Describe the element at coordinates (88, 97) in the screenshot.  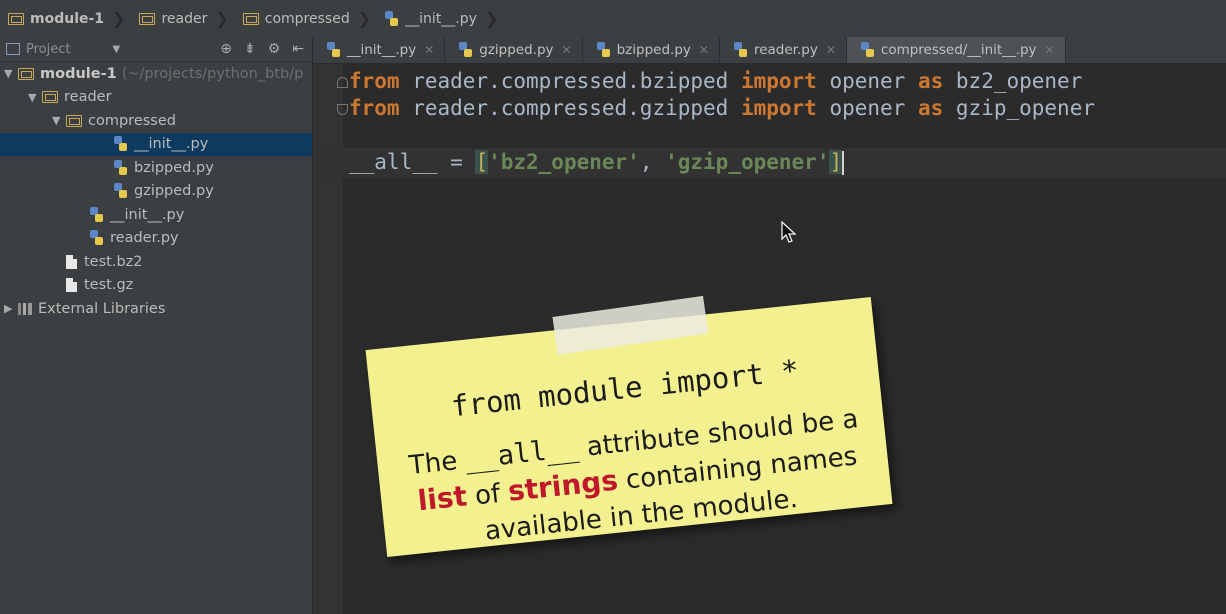
I see `tree-item-label: reader` at that location.